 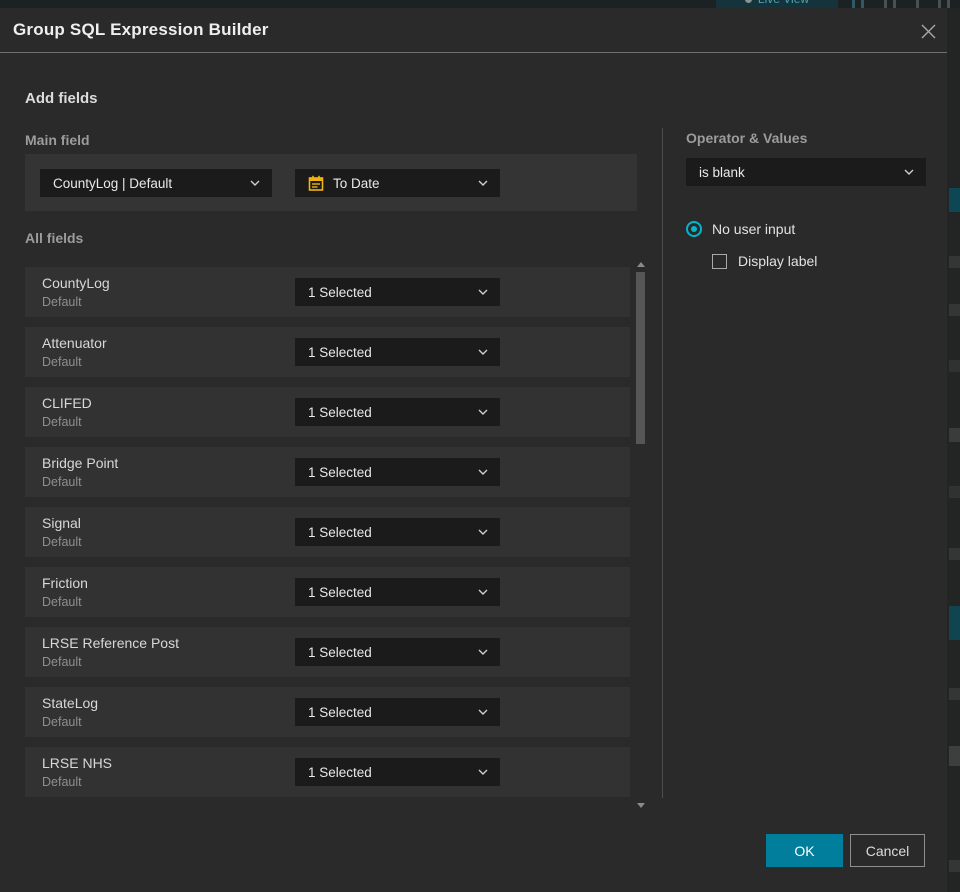 I want to click on operator-values-heading: Operator & Values, so click(x=747, y=138).